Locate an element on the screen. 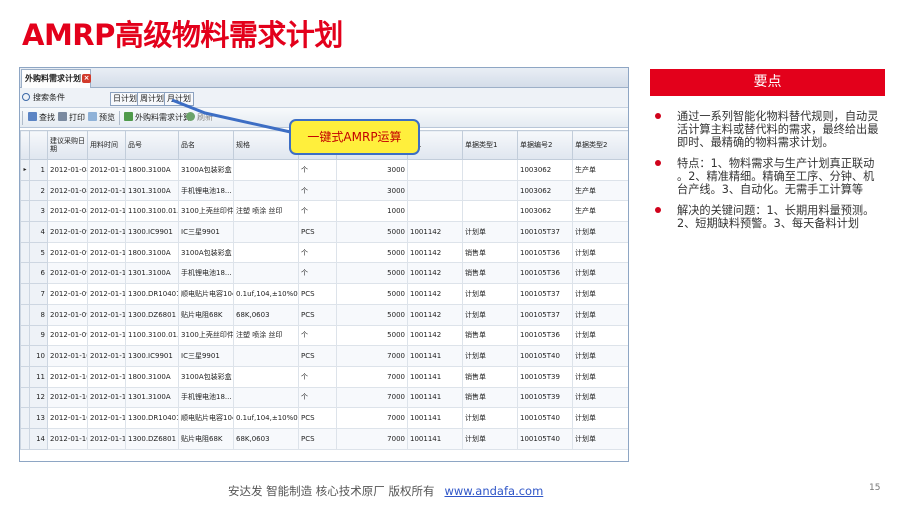  row-number: 12 is located at coordinates (38, 397).